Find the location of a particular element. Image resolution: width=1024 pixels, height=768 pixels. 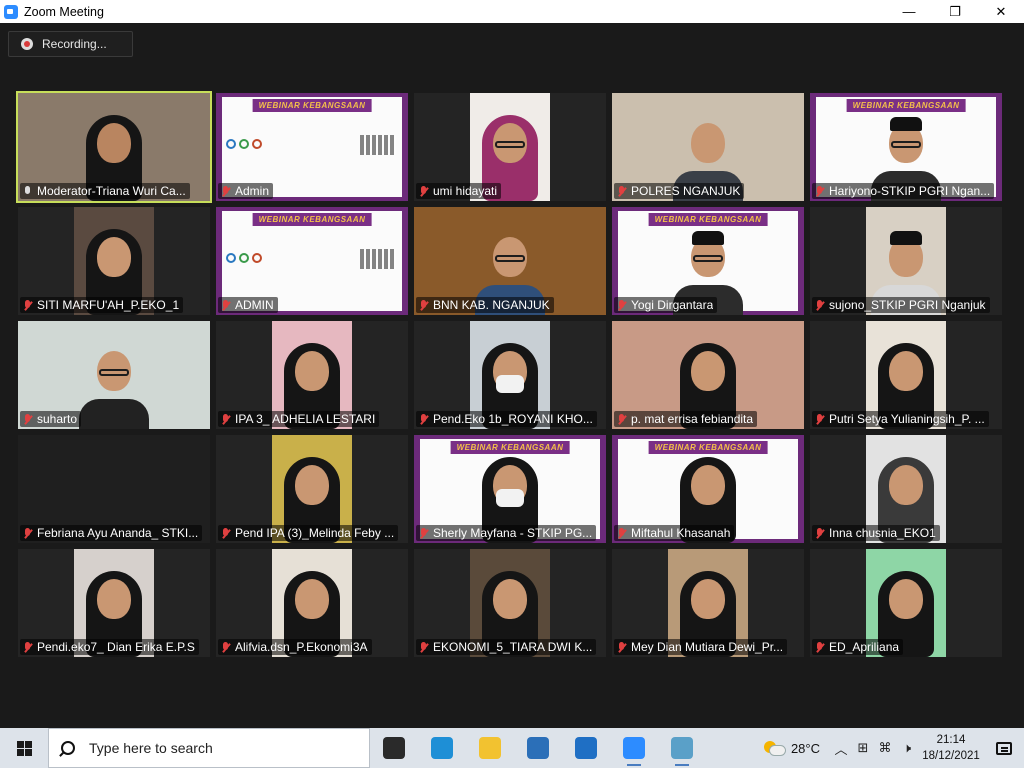

notification-button is located at coordinates (1004, 748).